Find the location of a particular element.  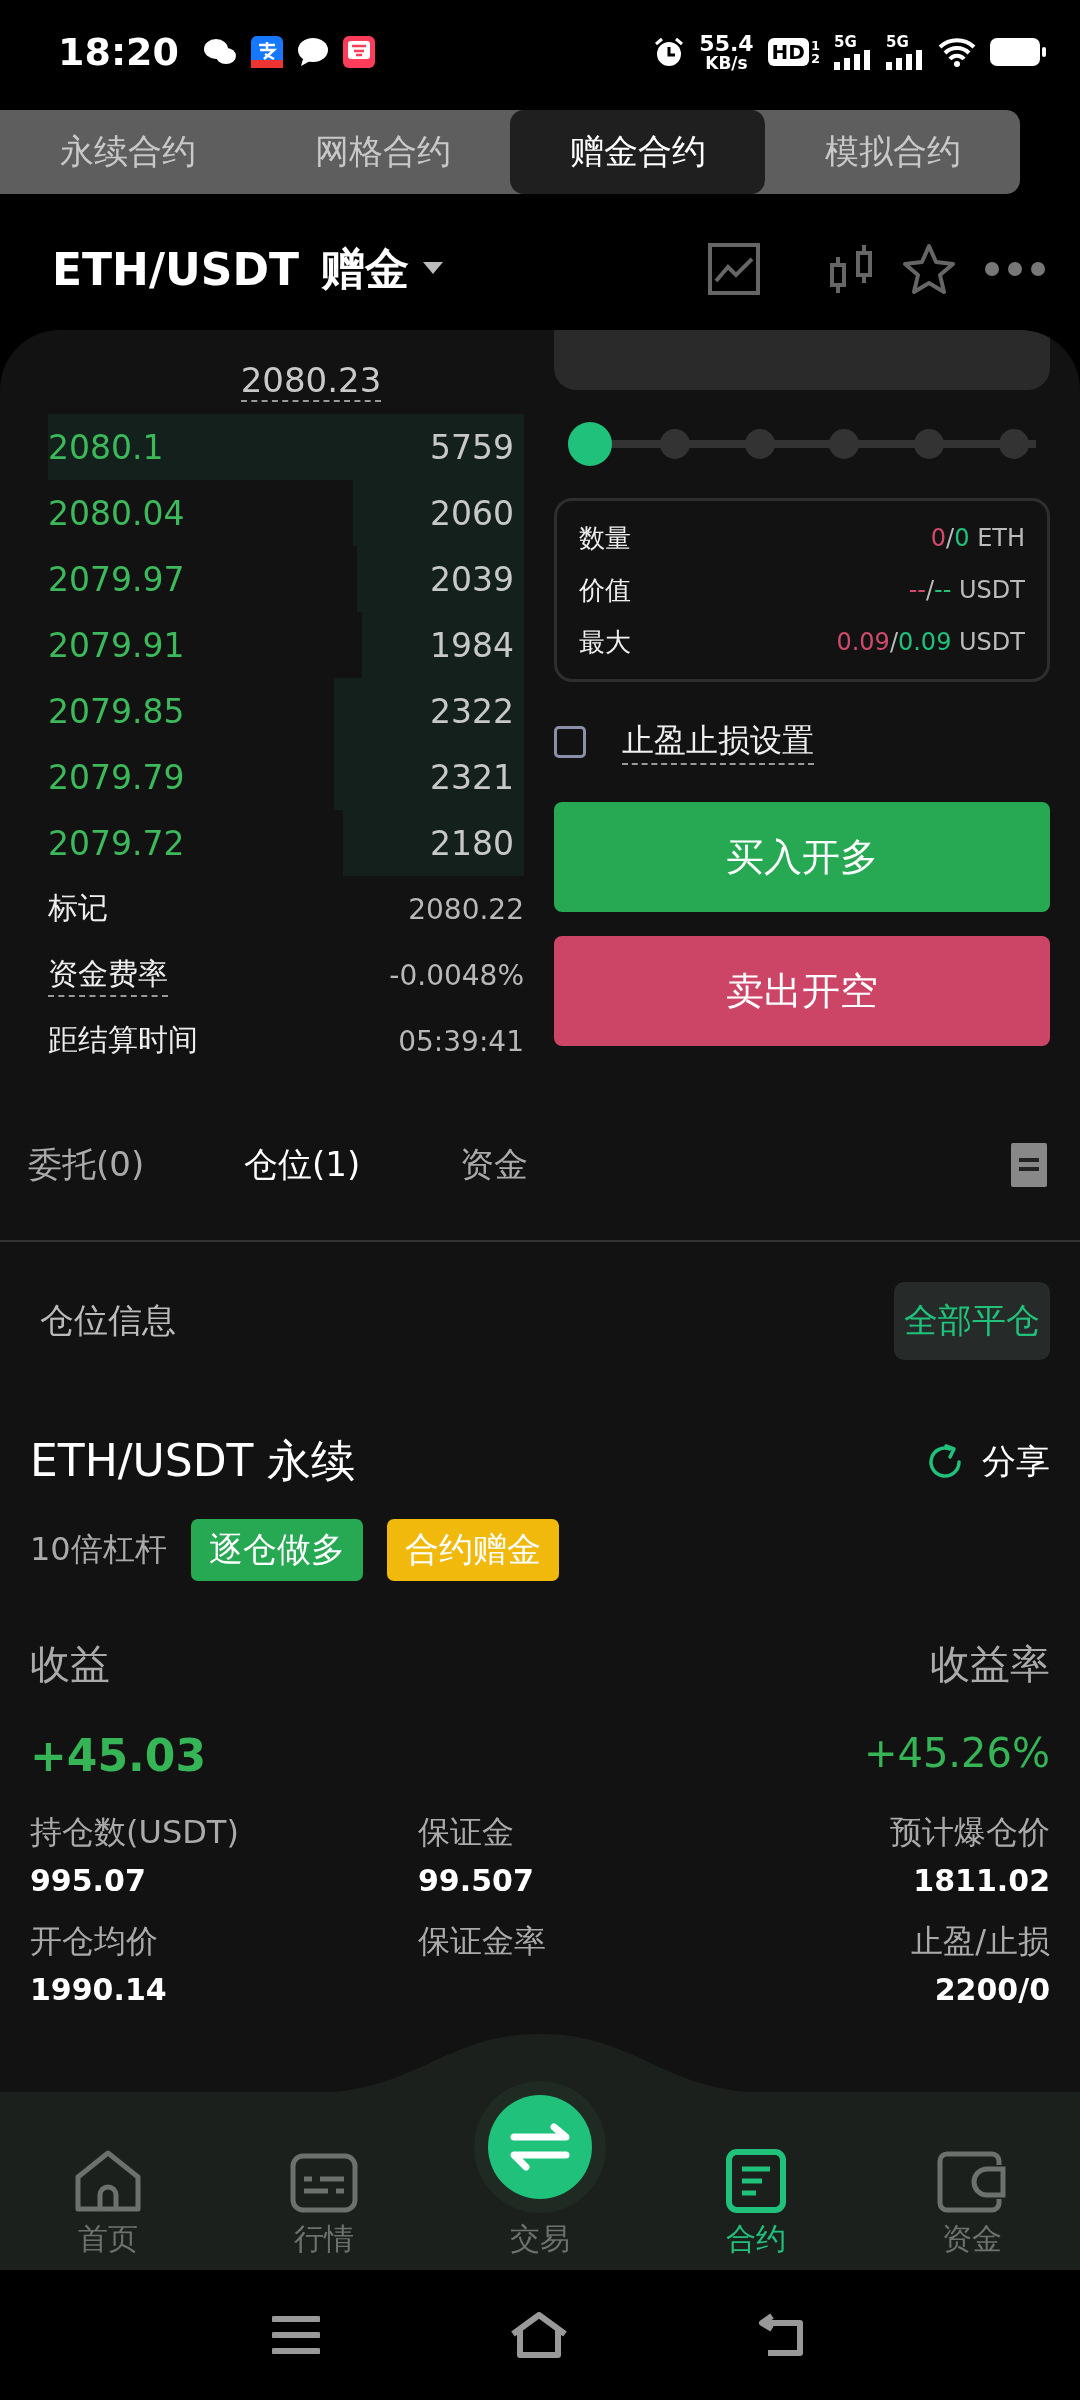

dropdown-caret-icon is located at coordinates (432, 269).